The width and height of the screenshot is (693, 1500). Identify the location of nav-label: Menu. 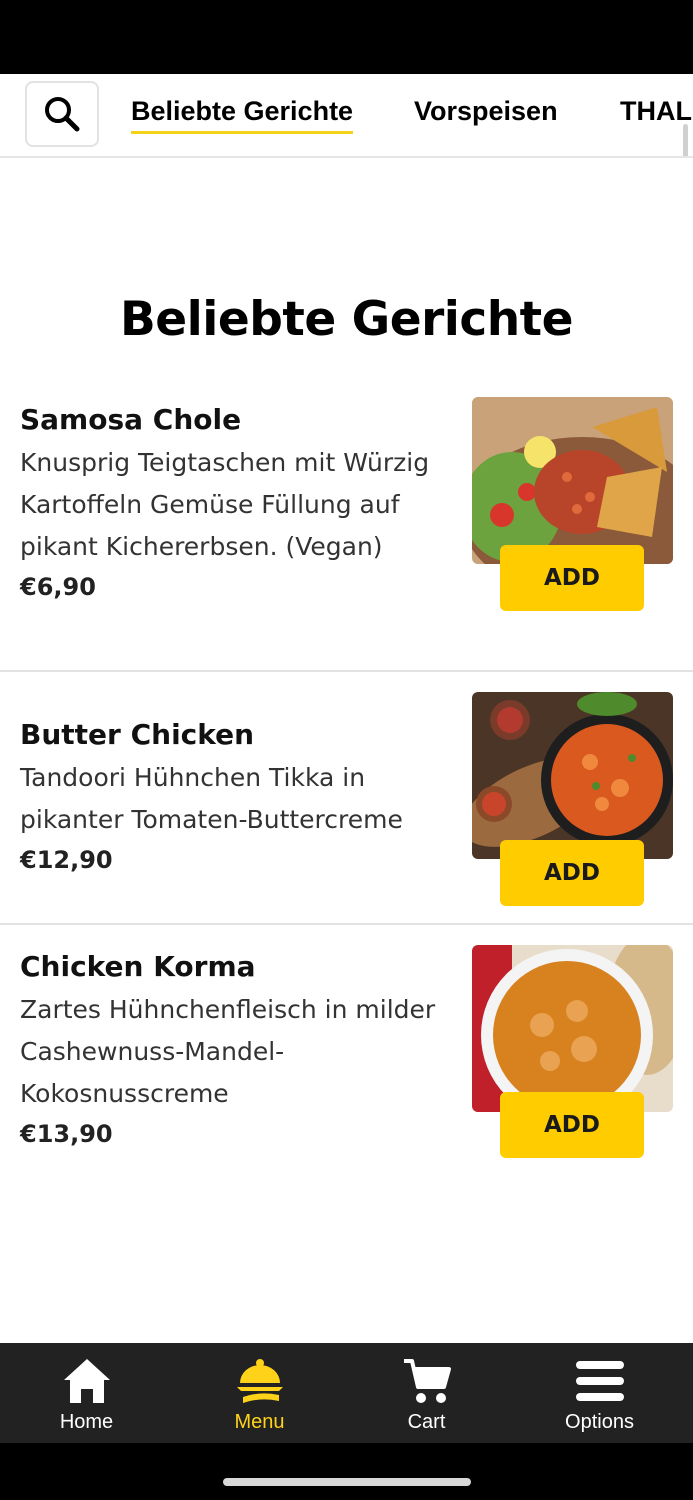
(259, 1422).